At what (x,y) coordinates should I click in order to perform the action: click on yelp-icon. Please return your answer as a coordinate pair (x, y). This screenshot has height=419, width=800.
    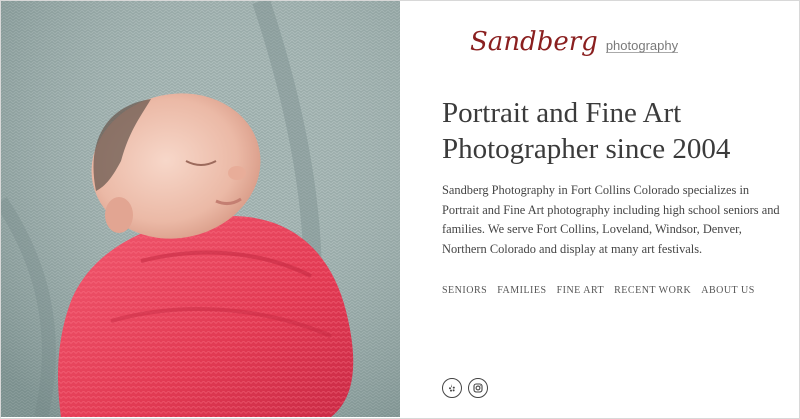
    Looking at the image, I should click on (452, 388).